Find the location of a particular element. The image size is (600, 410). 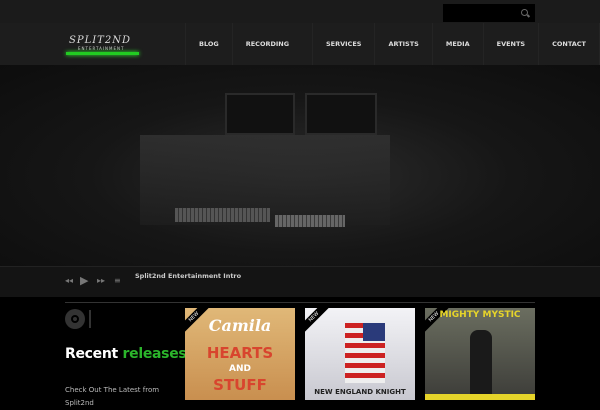

album-cover: NEW Camila HEARTS AND STUFF is located at coordinates (240, 354).